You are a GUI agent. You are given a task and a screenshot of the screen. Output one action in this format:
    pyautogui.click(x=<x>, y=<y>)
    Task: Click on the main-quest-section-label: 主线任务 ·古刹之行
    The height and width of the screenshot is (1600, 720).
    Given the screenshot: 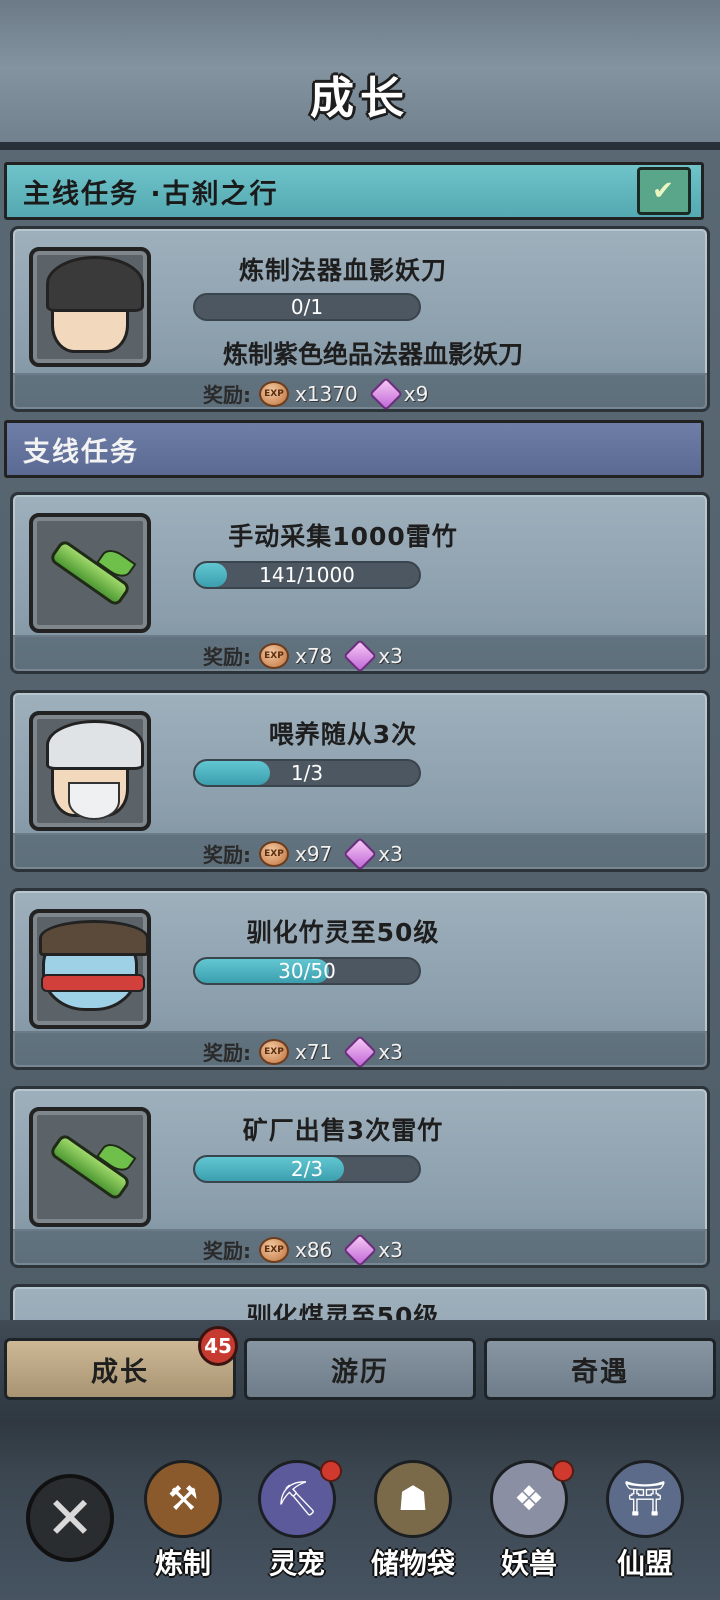 What is the action you would take?
    pyautogui.click(x=151, y=194)
    